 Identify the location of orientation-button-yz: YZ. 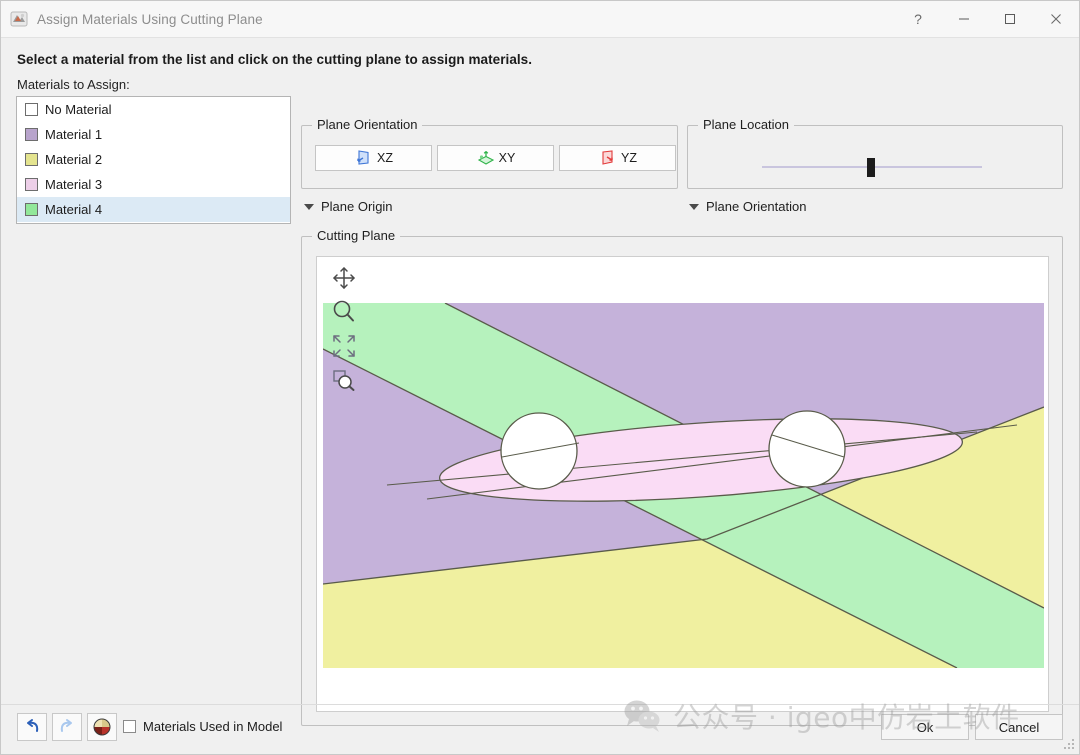
(617, 158).